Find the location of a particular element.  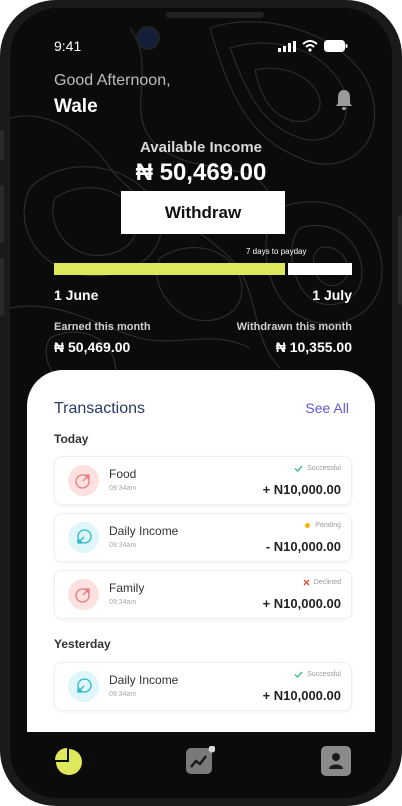

transaction-card: Family 09:34am Declined + N10,000.00 is located at coordinates (203, 594).